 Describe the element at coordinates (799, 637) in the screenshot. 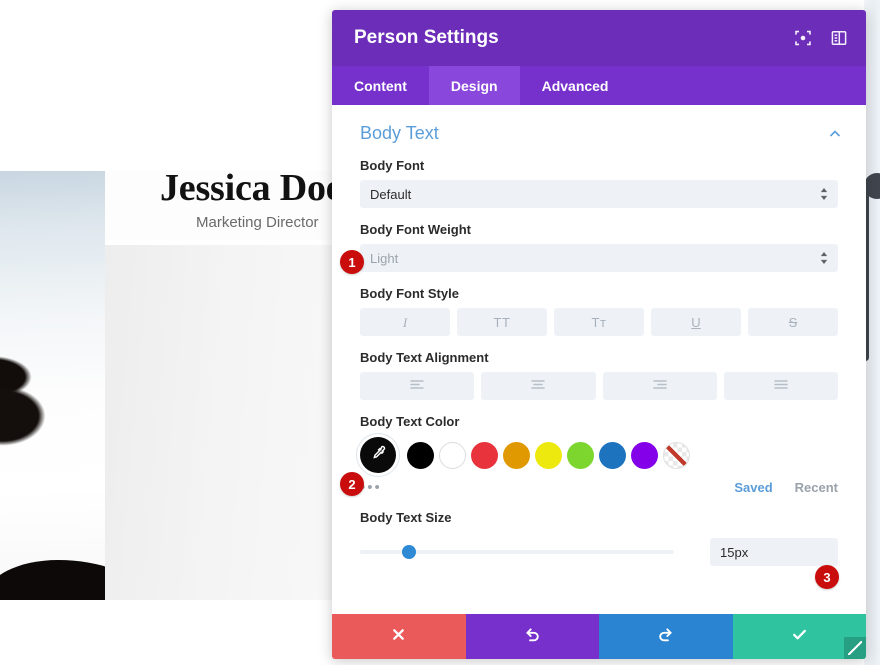

I see `check-icon` at that location.